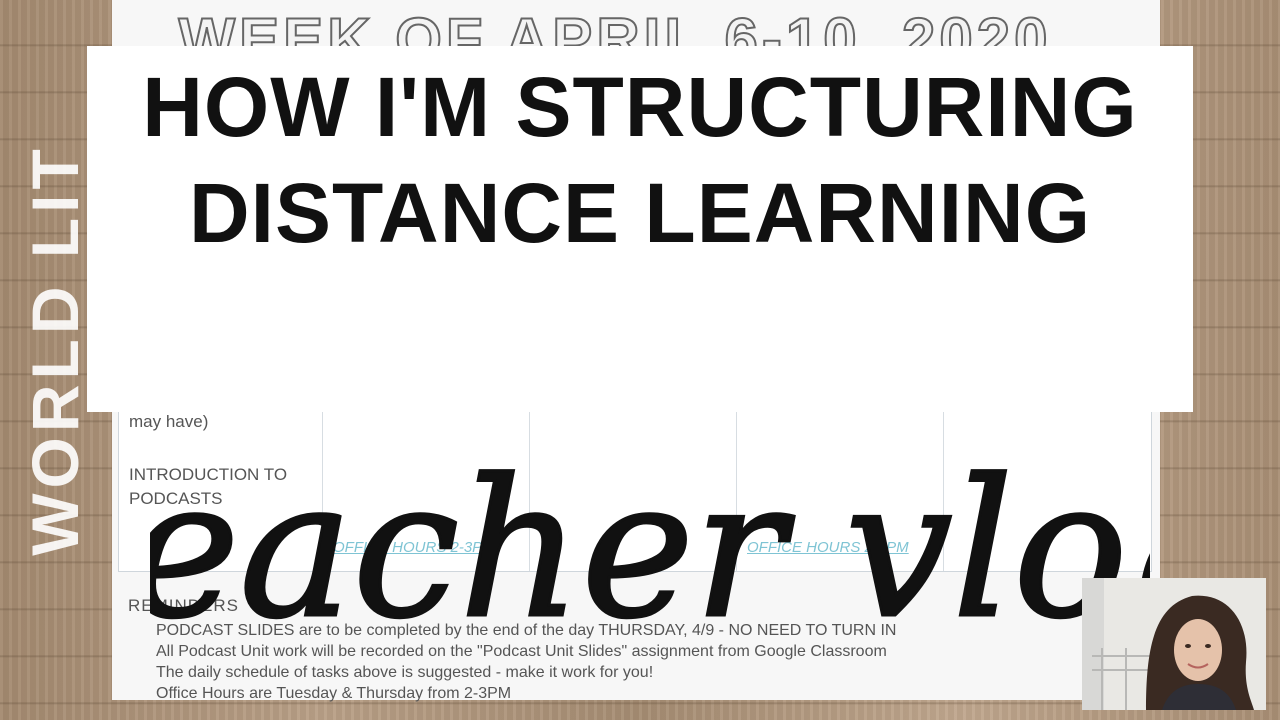  I want to click on side-label: WORLD LIT, so click(55, 350).